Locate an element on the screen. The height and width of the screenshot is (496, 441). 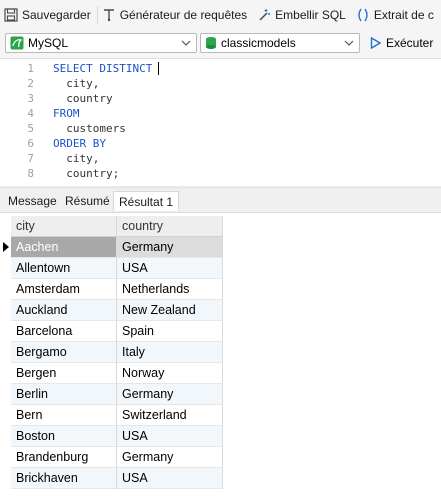
column-header-city: city is located at coordinates (64, 226).